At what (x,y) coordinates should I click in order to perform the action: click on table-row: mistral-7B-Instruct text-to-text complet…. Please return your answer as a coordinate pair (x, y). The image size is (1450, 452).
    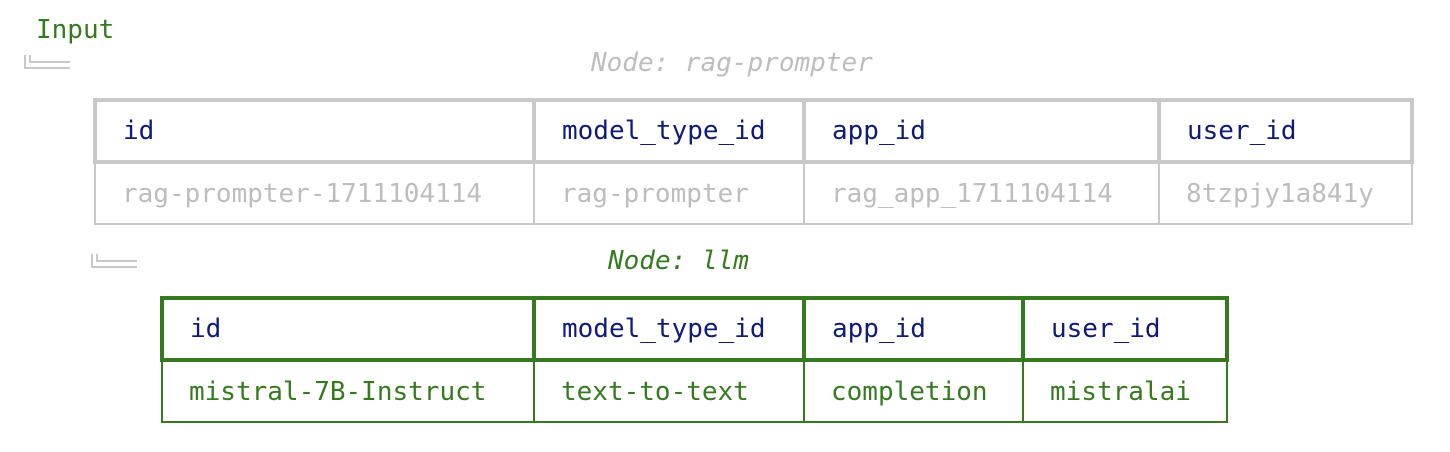
    Looking at the image, I should click on (694, 391).